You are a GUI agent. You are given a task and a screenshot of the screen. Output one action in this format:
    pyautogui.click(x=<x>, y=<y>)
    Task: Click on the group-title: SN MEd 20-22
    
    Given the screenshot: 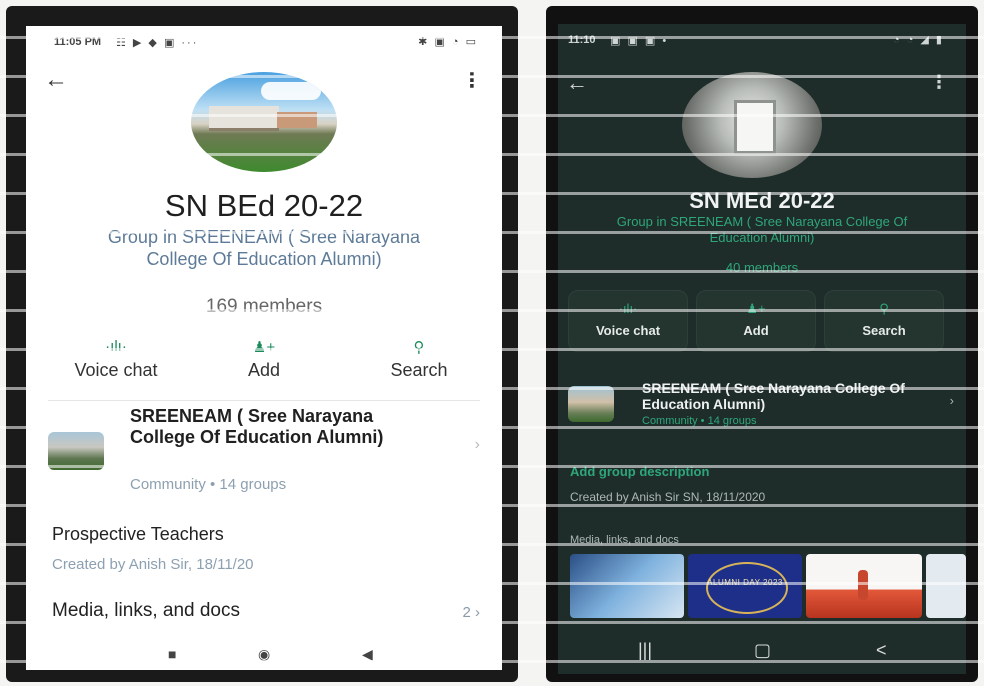 What is the action you would take?
    pyautogui.click(x=762, y=200)
    